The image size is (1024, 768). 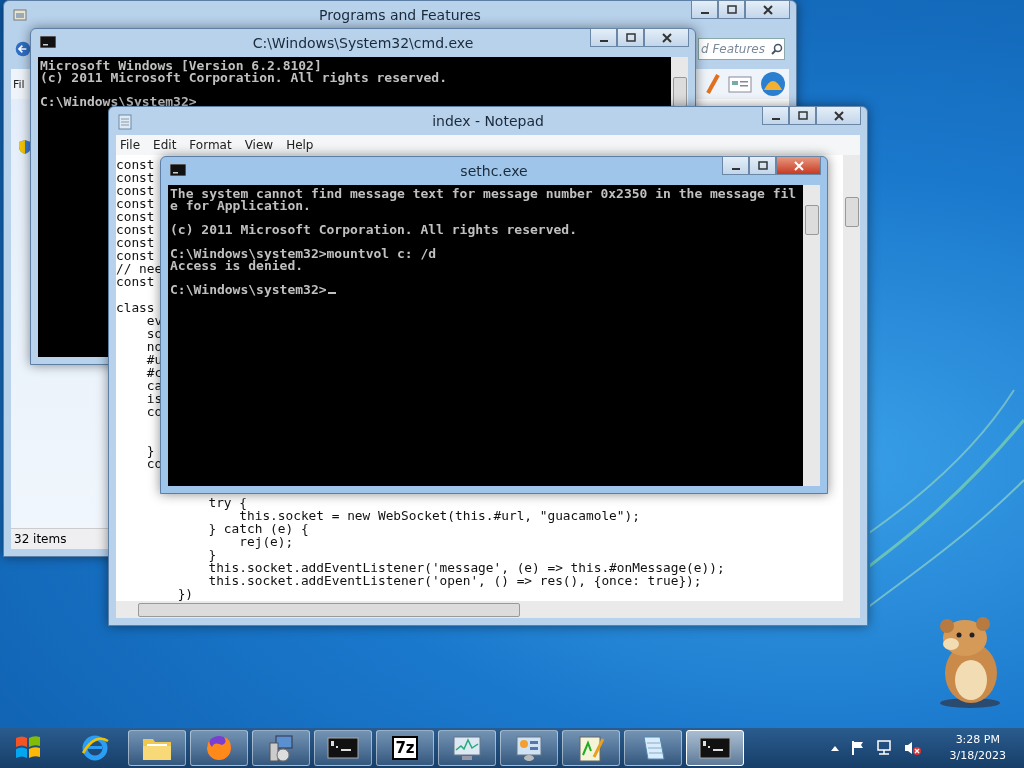 What do you see at coordinates (19, 84) in the screenshot?
I see `menu-item: Fil` at bounding box center [19, 84].